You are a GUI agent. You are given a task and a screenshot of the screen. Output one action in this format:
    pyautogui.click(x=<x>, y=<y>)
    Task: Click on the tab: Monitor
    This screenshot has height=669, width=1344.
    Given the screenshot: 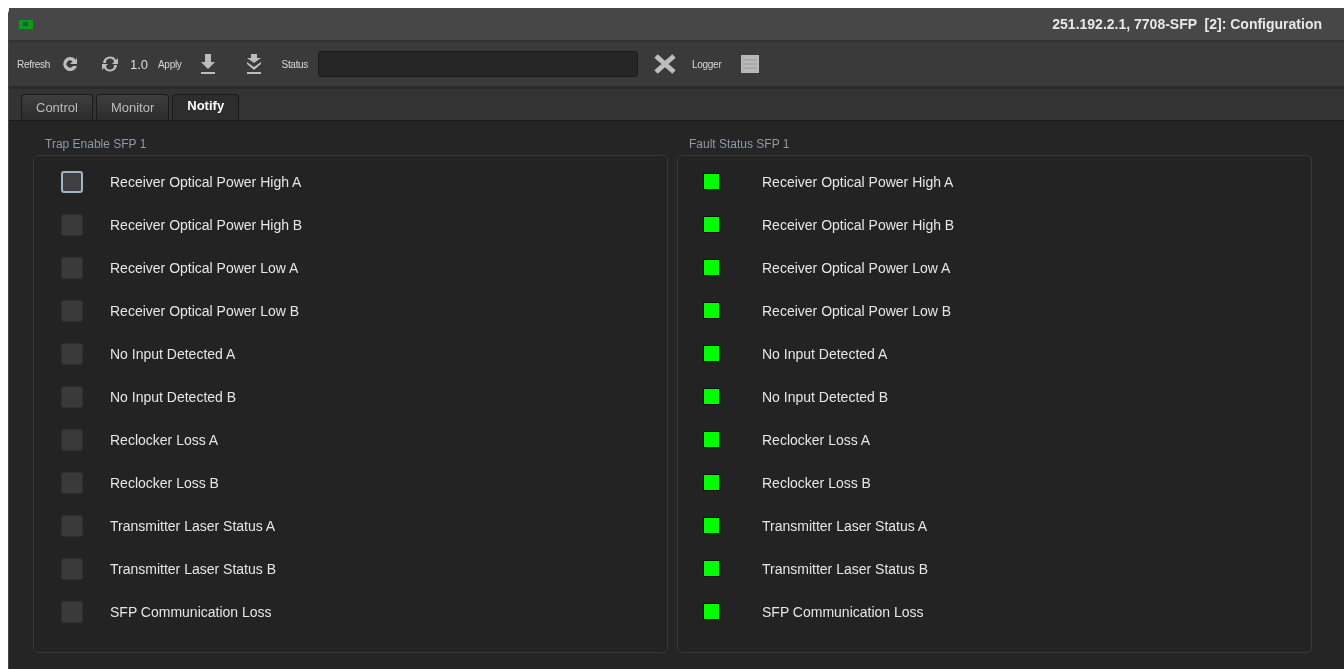 What is the action you would take?
    pyautogui.click(x=132, y=107)
    